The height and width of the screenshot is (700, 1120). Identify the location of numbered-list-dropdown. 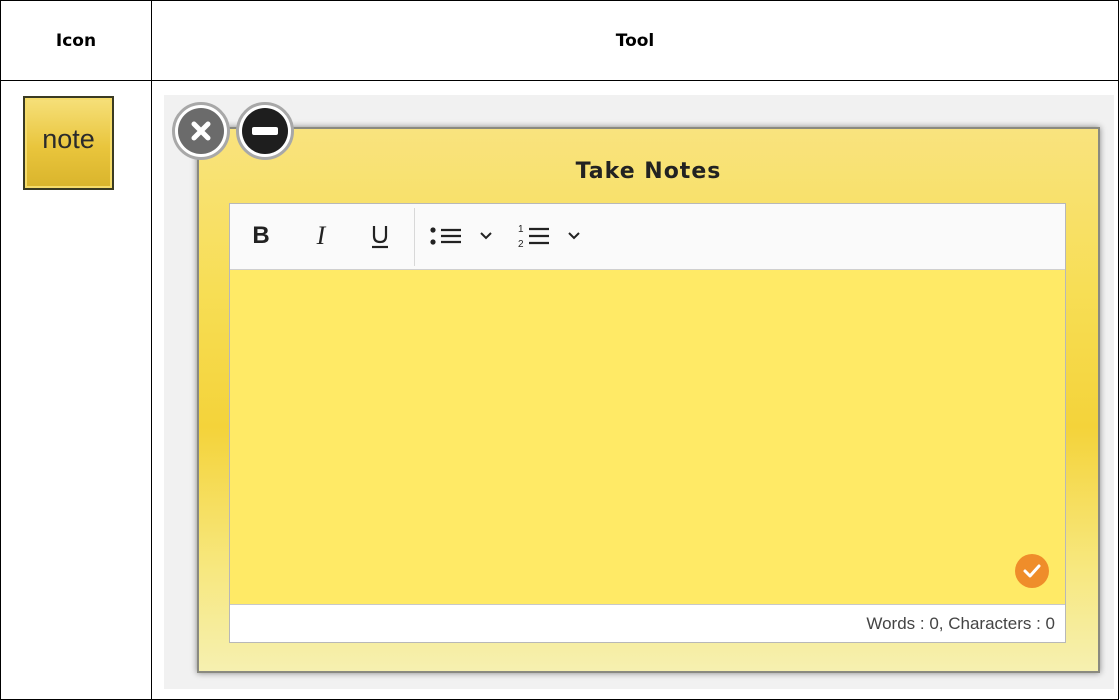
(574, 236).